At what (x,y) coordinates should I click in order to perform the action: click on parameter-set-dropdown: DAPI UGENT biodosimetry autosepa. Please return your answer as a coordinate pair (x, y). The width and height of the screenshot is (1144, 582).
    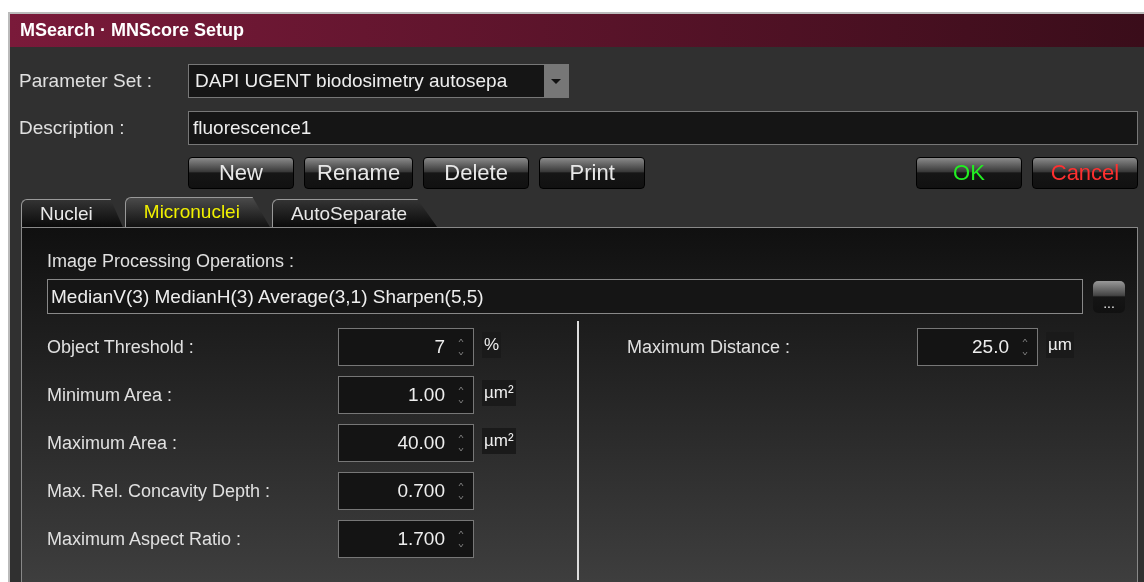
    Looking at the image, I should click on (378, 81).